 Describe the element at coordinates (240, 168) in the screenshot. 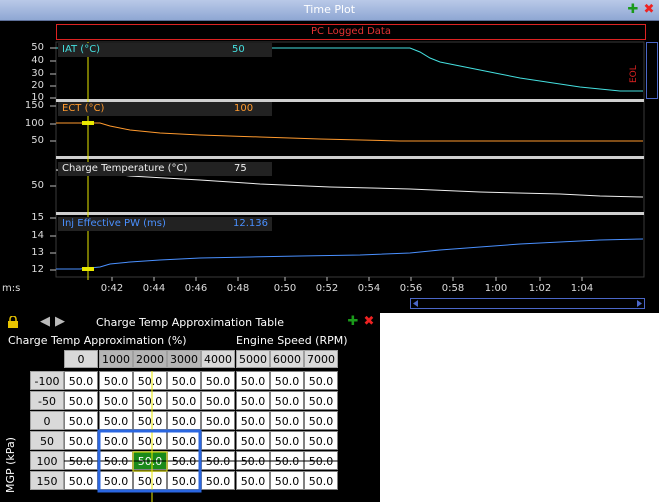

I see `charge-temp-value: 75` at that location.